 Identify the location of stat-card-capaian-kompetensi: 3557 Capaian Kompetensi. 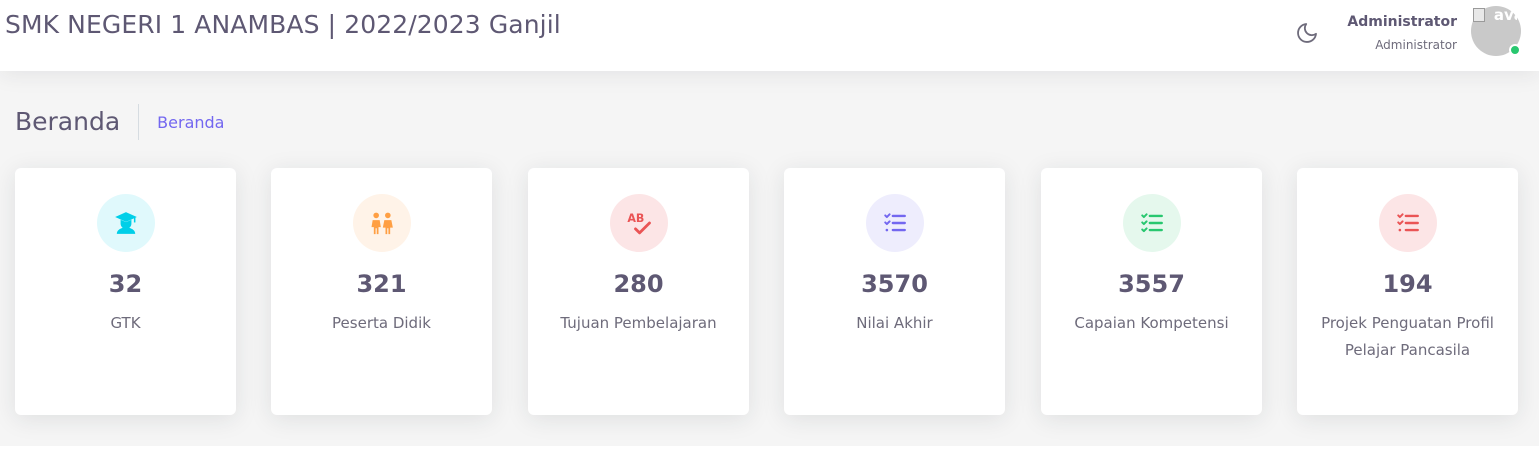
(1151, 291).